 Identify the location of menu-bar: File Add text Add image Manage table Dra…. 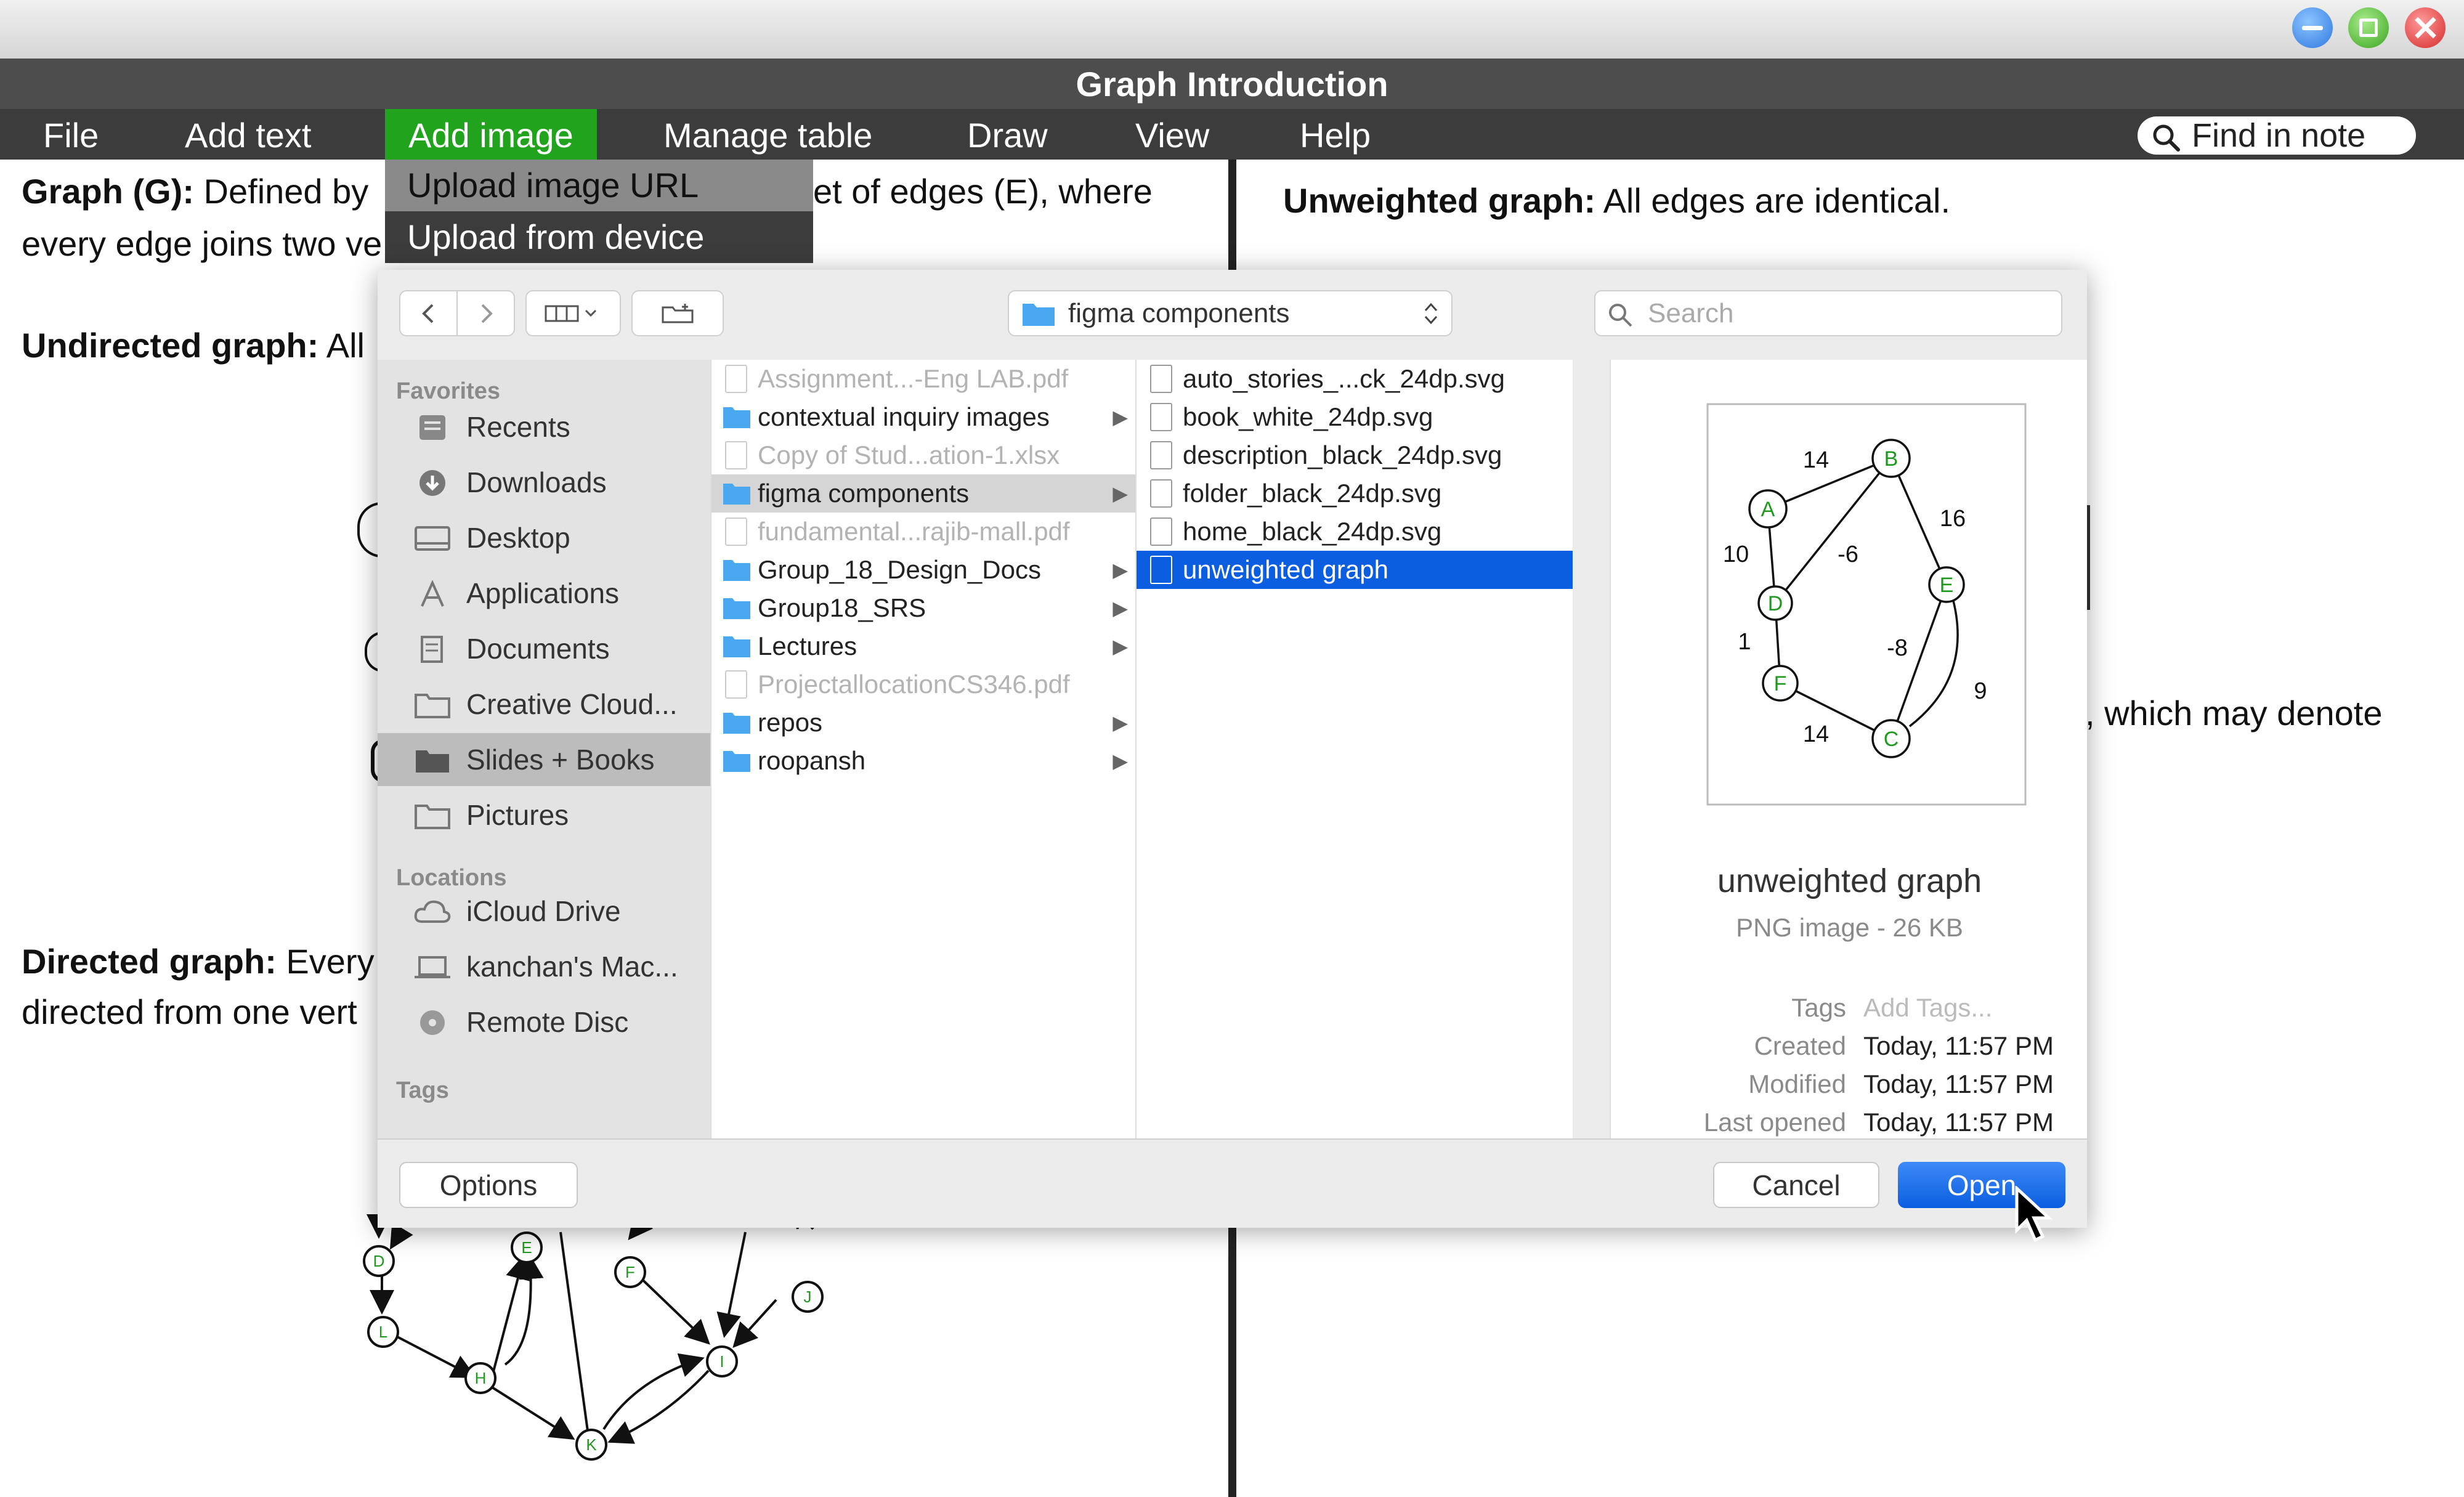
(1232, 134).